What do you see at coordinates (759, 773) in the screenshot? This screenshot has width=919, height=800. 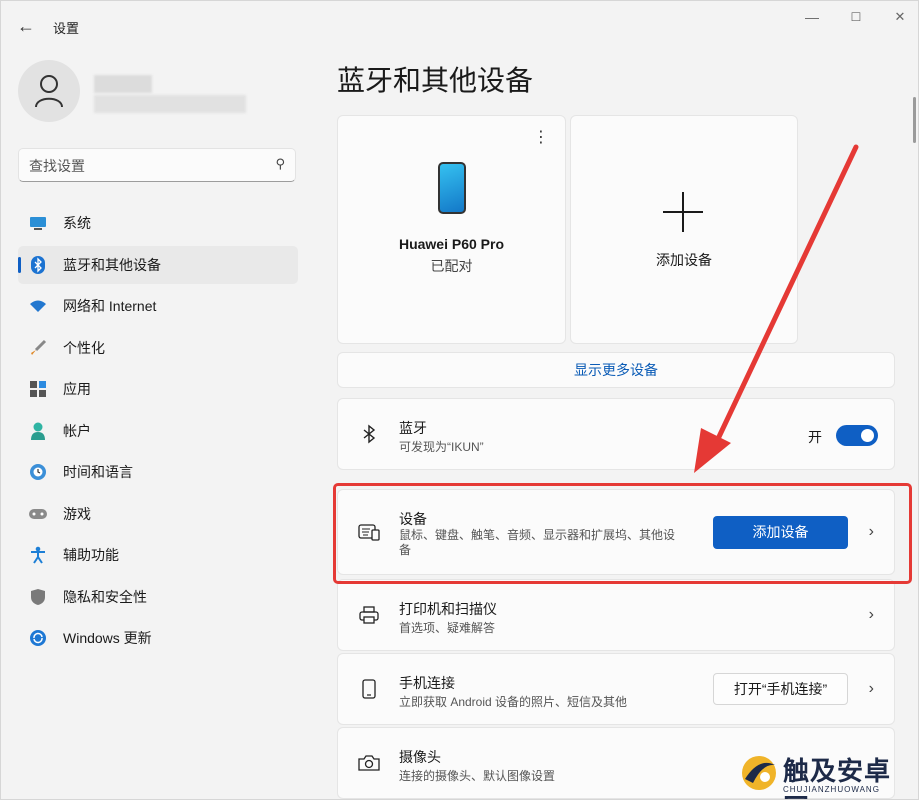 I see `watermark-emblem-icon` at bounding box center [759, 773].